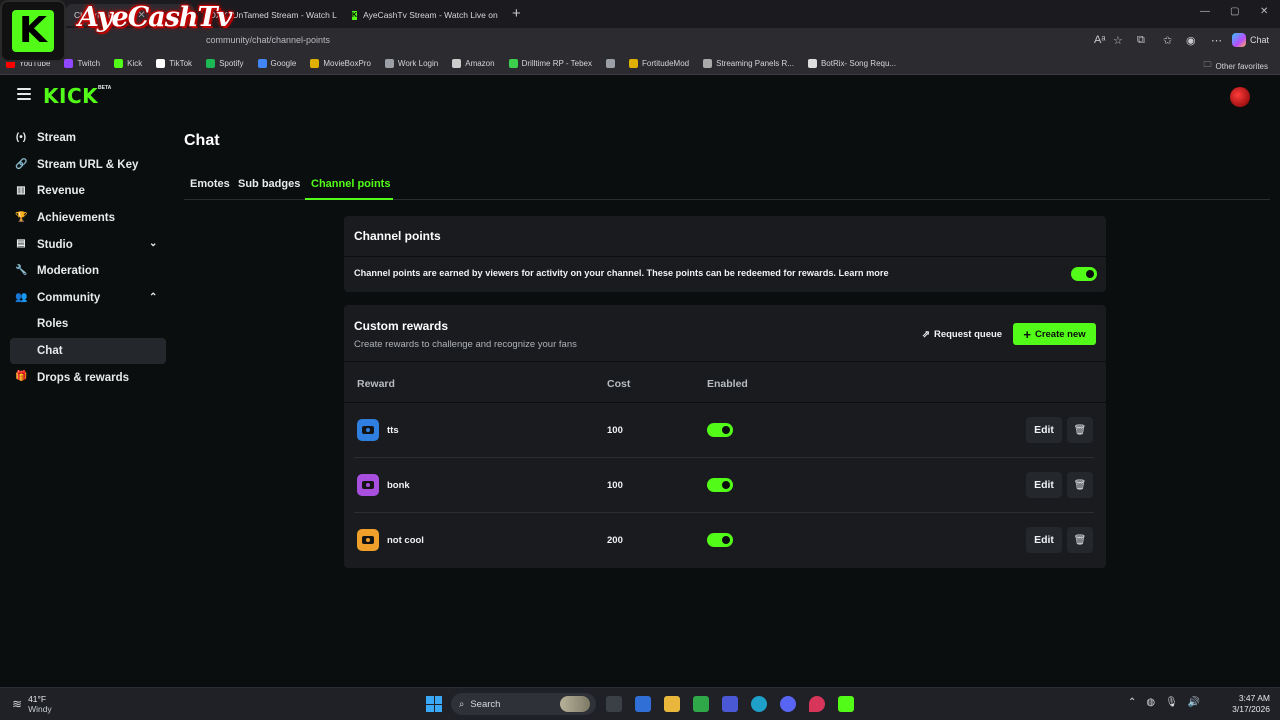  What do you see at coordinates (430, 15) in the screenshot?
I see `tab-title: AyeCashTv Stream - Watch Live on` at bounding box center [430, 15].